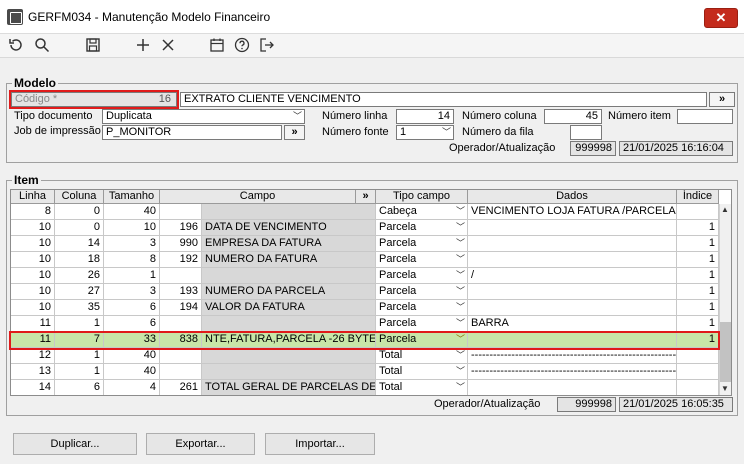 This screenshot has height=464, width=744. What do you see at coordinates (705, 116) in the screenshot?
I see `numero-item-field` at bounding box center [705, 116].